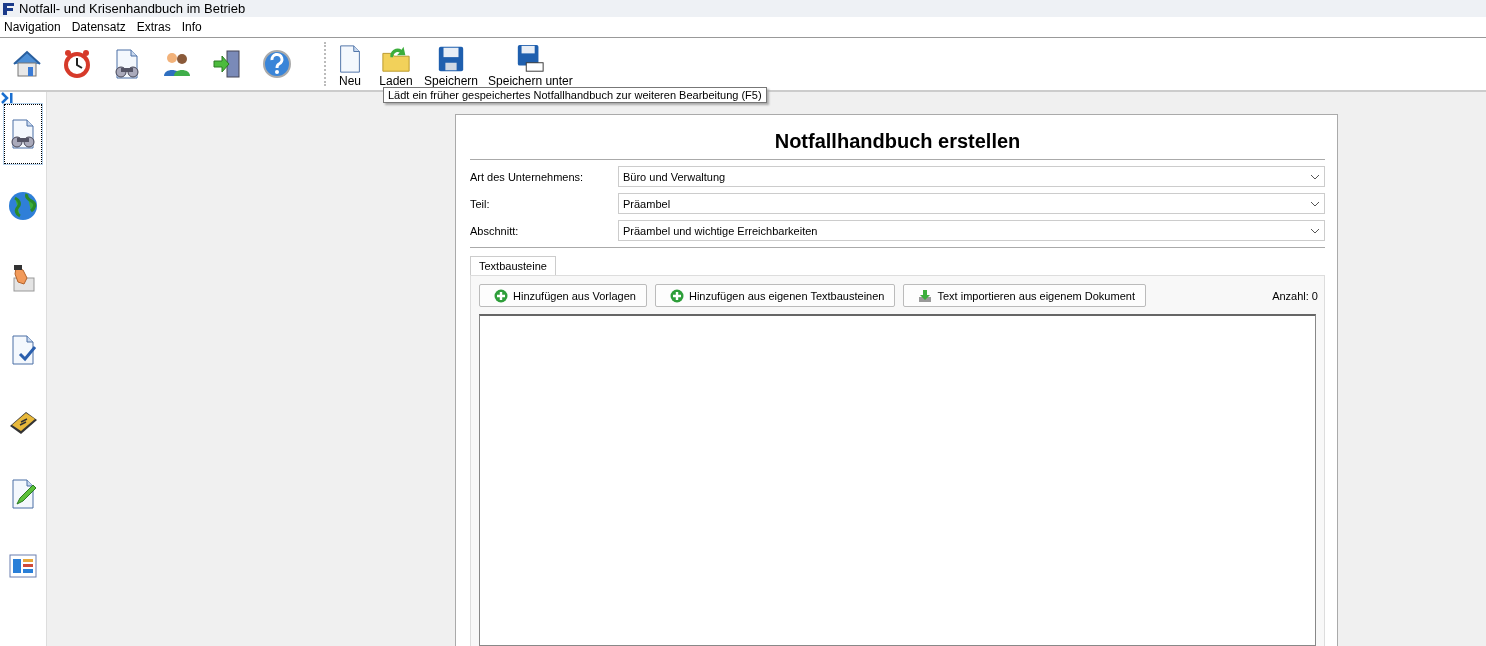 This screenshot has height=646, width=1486. I want to click on alarm-clock-icon, so click(77, 64).